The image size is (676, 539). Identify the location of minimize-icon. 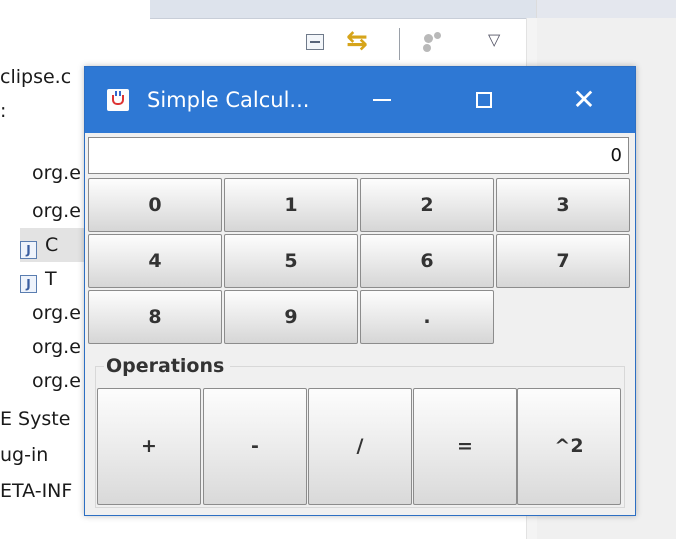
(382, 100).